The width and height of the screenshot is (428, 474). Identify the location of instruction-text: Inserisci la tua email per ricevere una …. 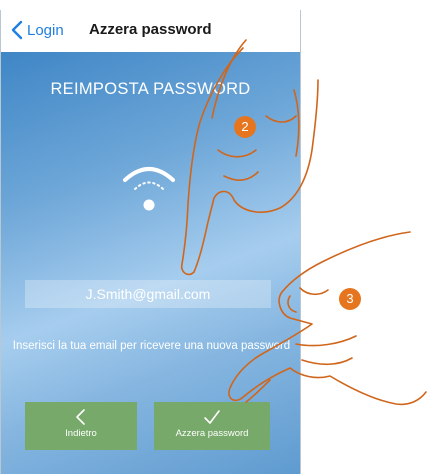
(151, 346).